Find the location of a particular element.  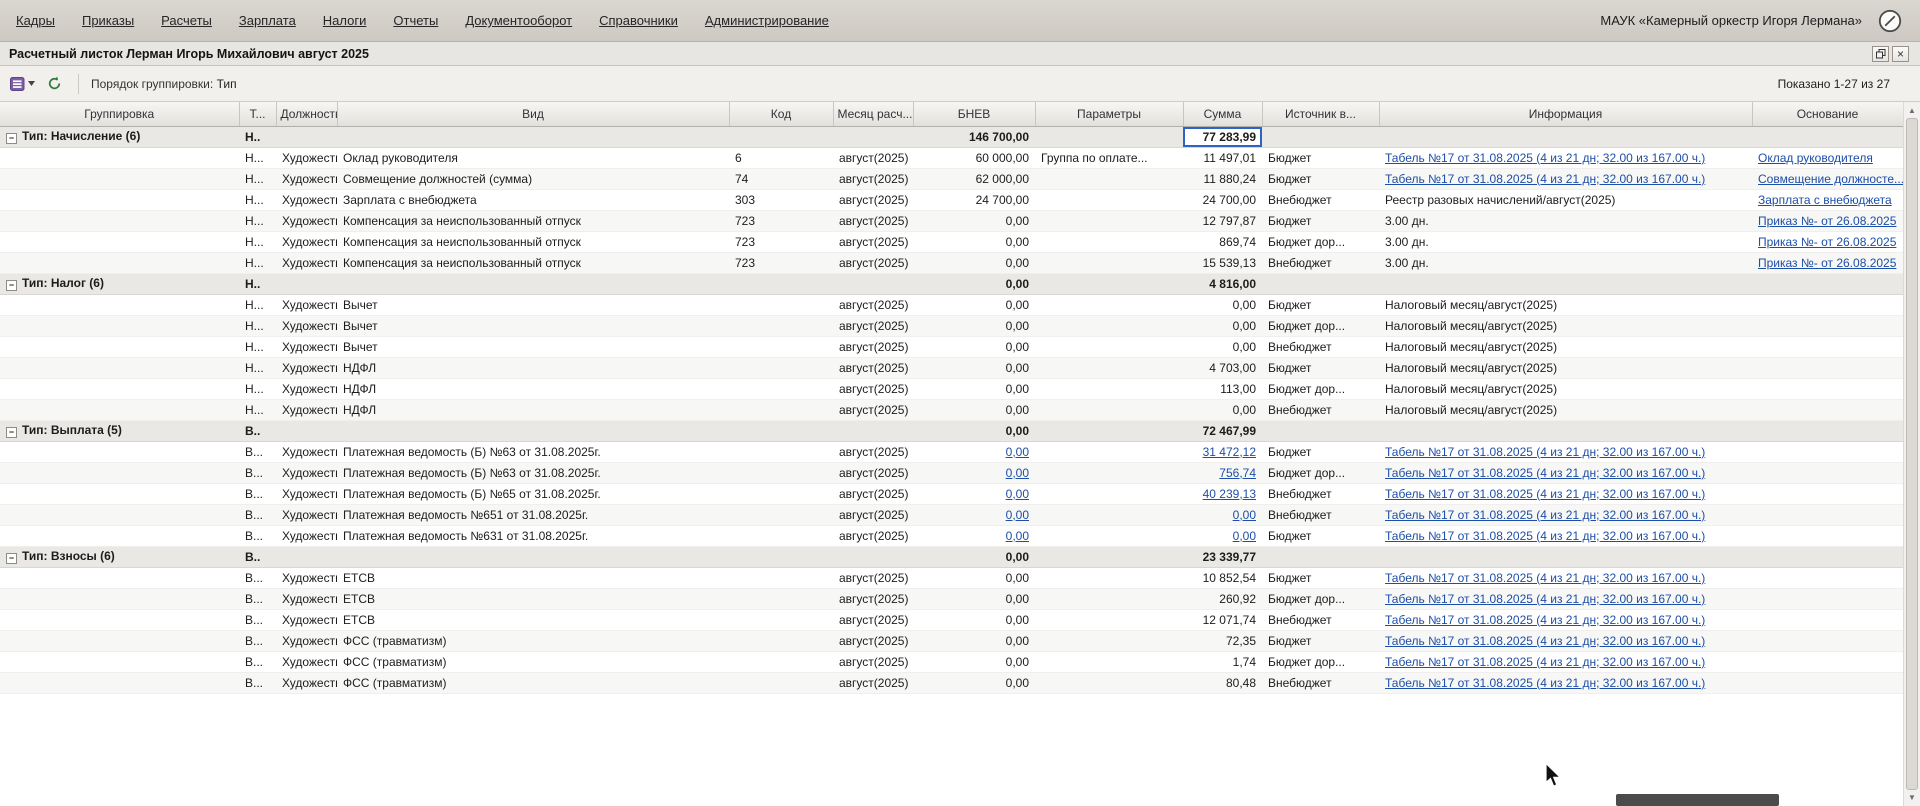

cell-vid: НДФЛ is located at coordinates (533, 389).